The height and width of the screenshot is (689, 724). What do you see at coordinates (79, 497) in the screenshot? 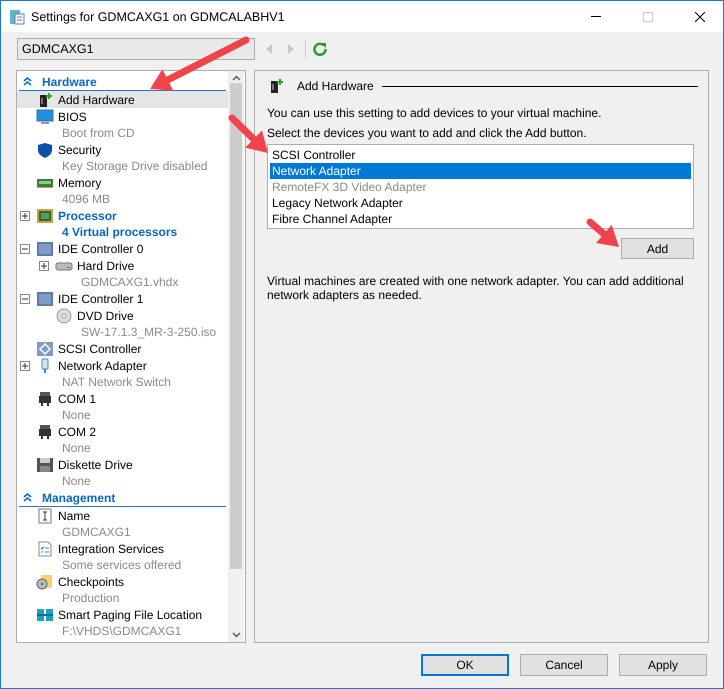
I see `section-header: Management` at bounding box center [79, 497].